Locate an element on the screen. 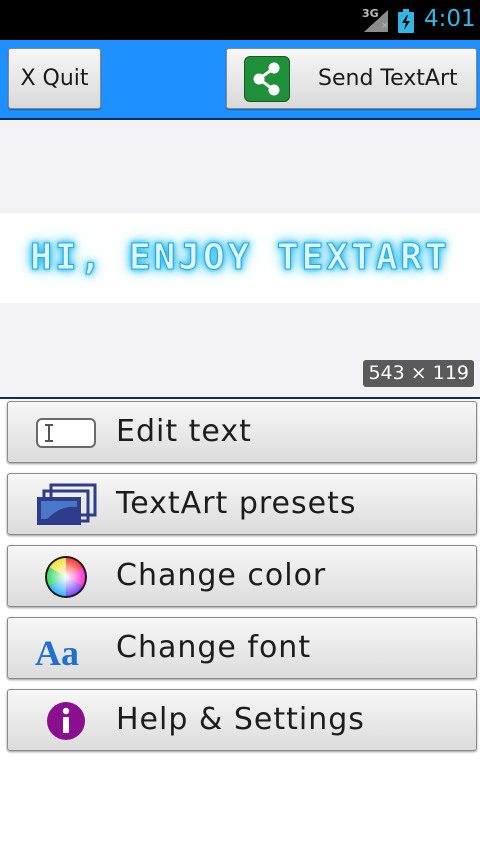  menu-item-label: Help & Settings is located at coordinates (240, 719).